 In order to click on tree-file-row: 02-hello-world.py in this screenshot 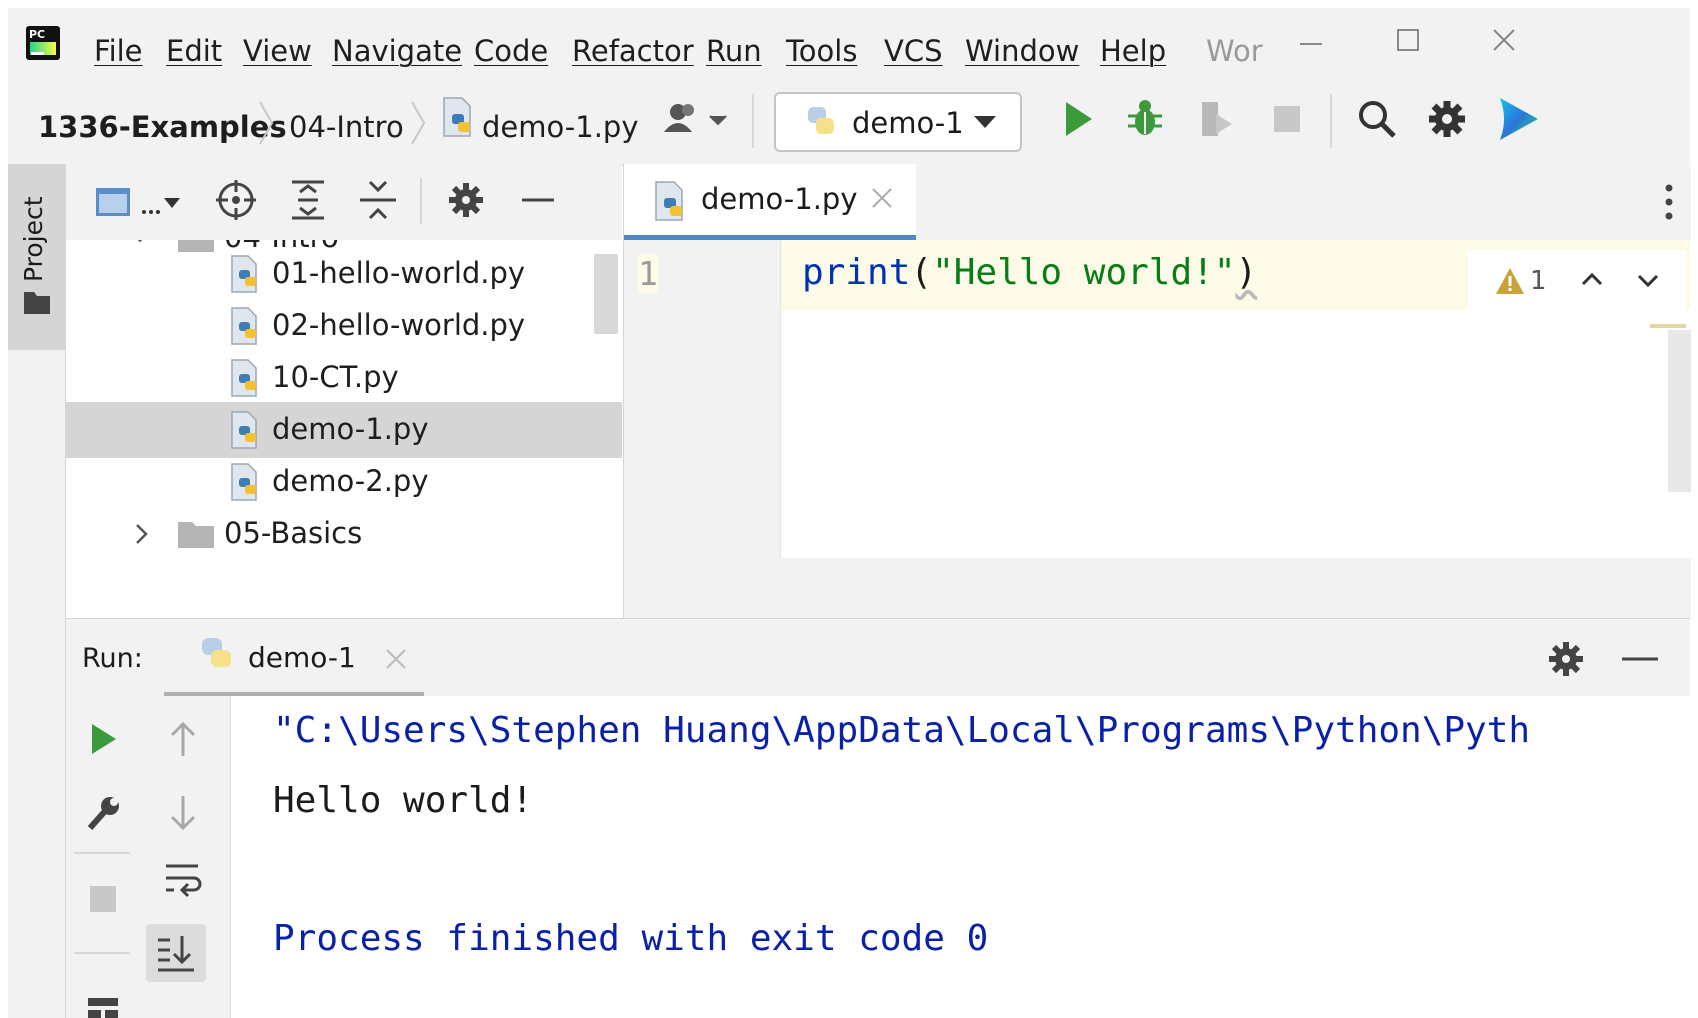, I will do `click(331, 326)`.